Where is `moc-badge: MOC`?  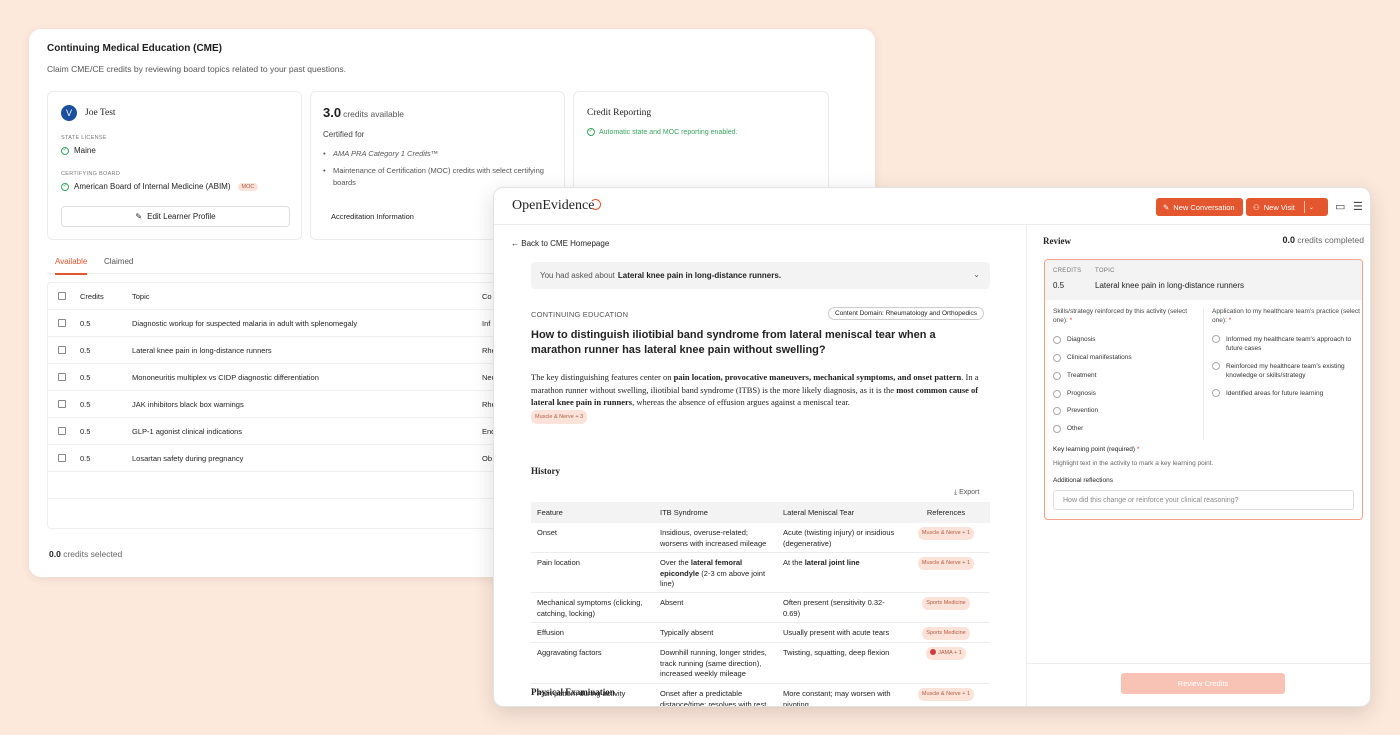
moc-badge: MOC is located at coordinates (248, 186).